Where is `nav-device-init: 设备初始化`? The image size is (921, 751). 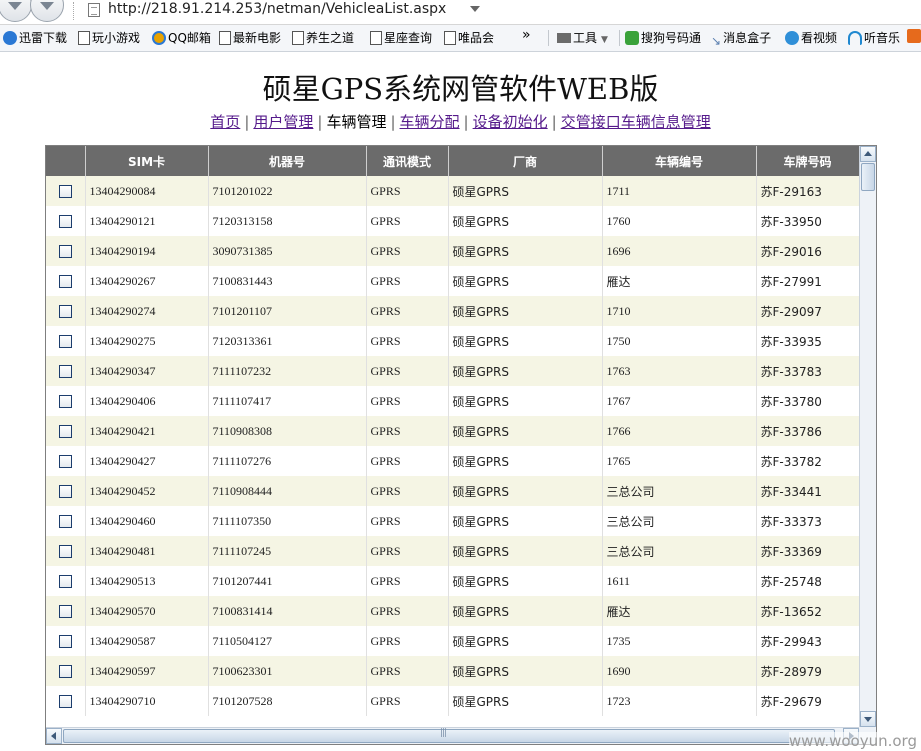
nav-device-init: 设备初始化 is located at coordinates (510, 122).